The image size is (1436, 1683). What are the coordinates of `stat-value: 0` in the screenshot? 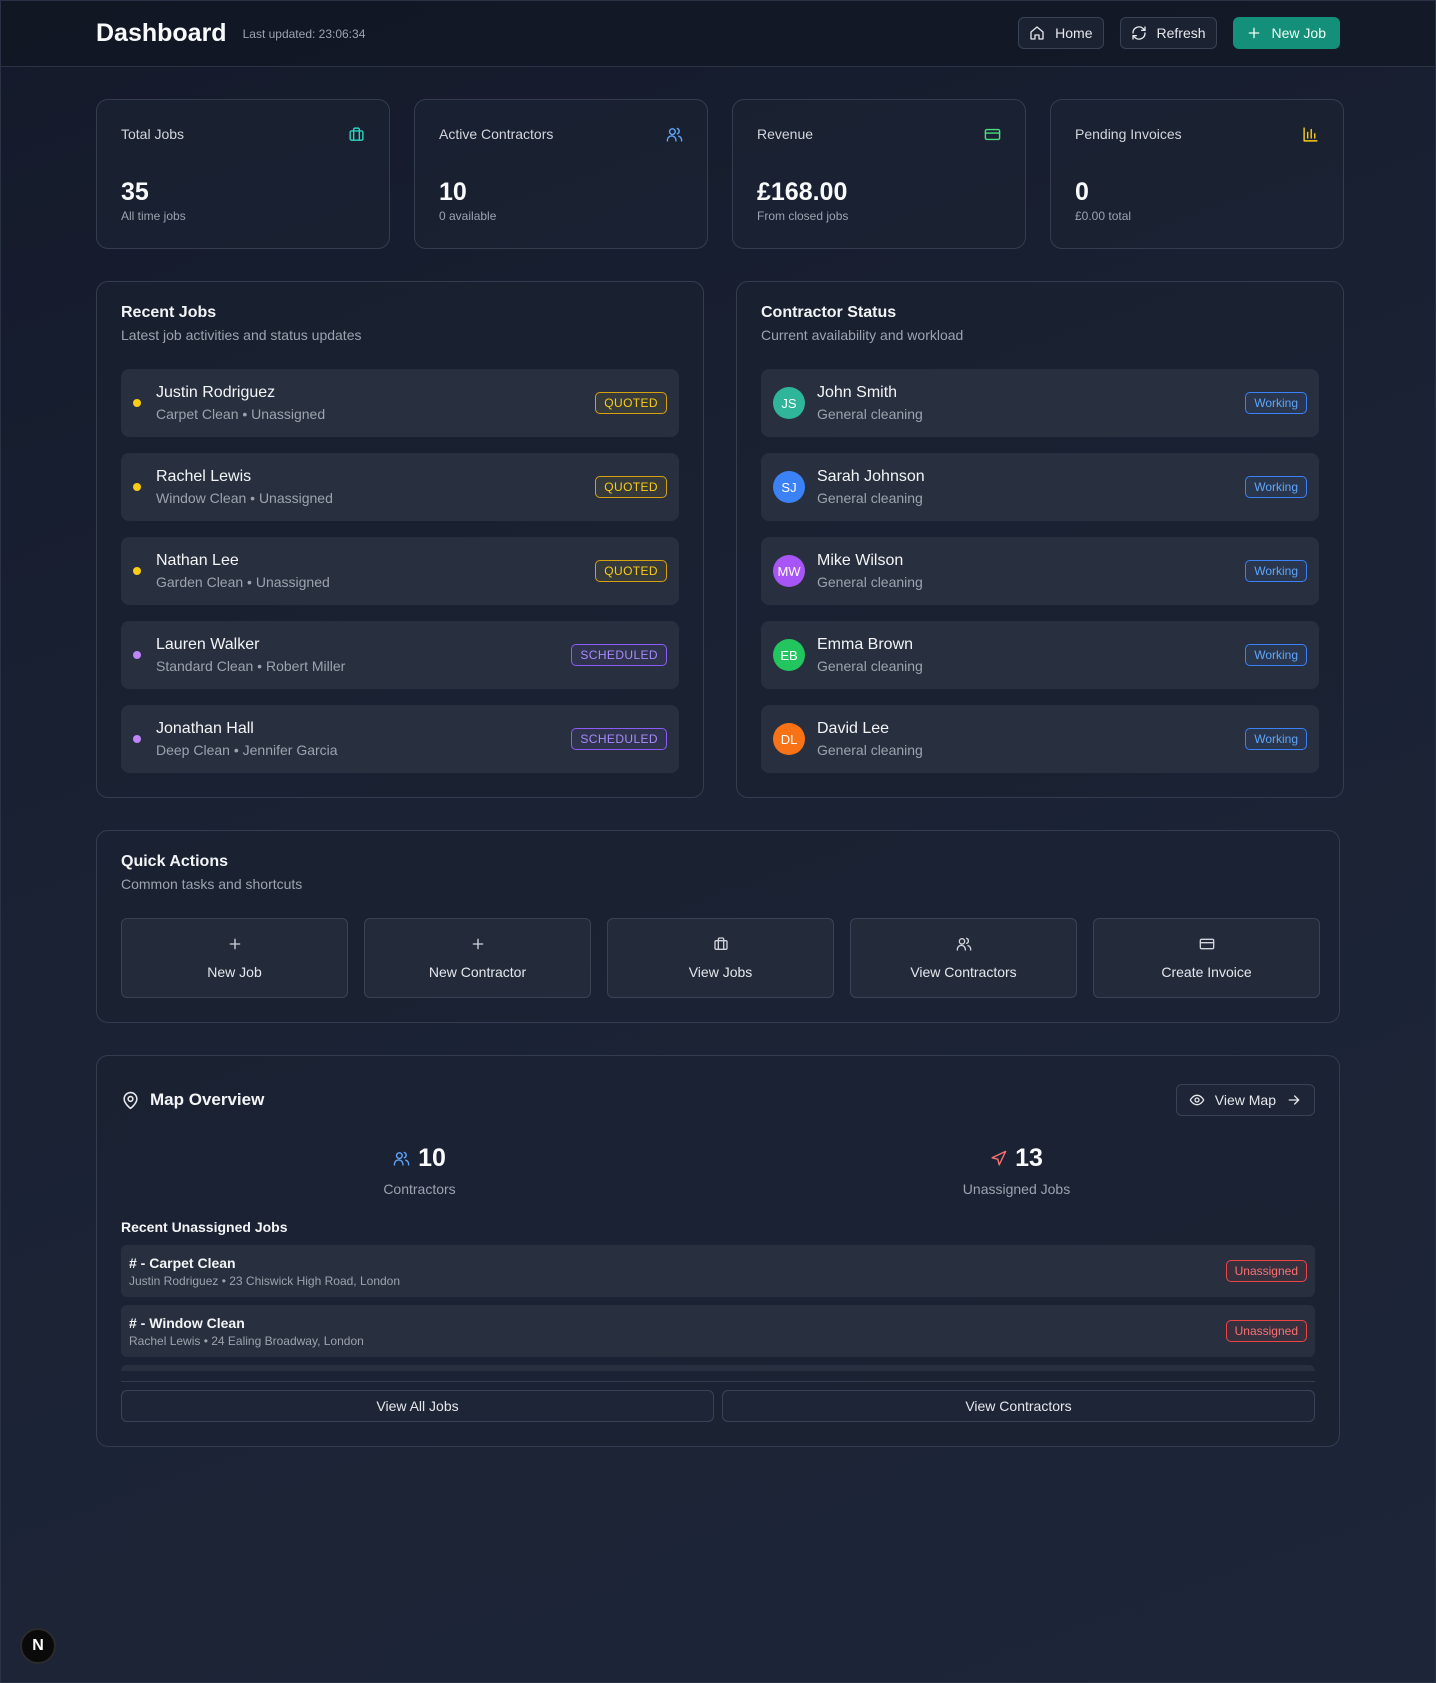 It's located at (1082, 192).